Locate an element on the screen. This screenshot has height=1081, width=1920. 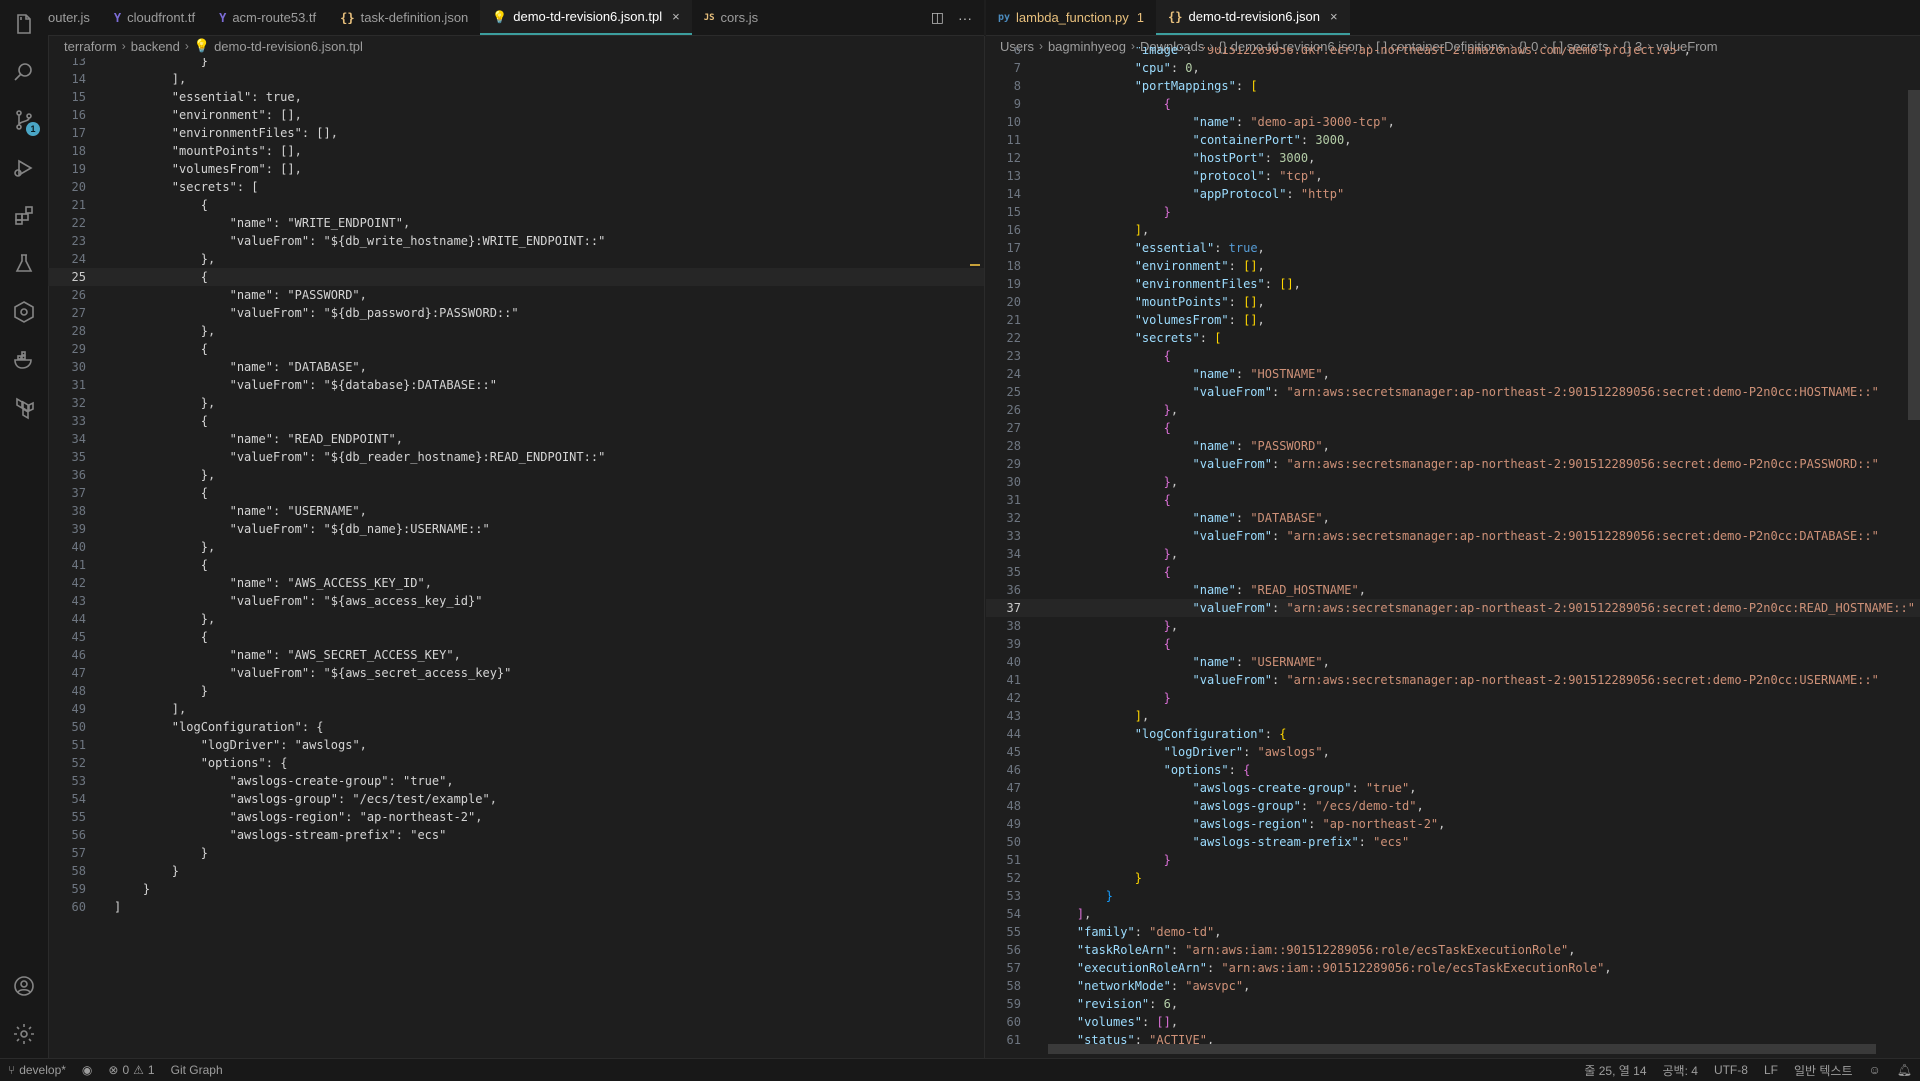
code-line: 48 "awslogs-group": "/ecs/demo-td", is located at coordinates (1453, 806).